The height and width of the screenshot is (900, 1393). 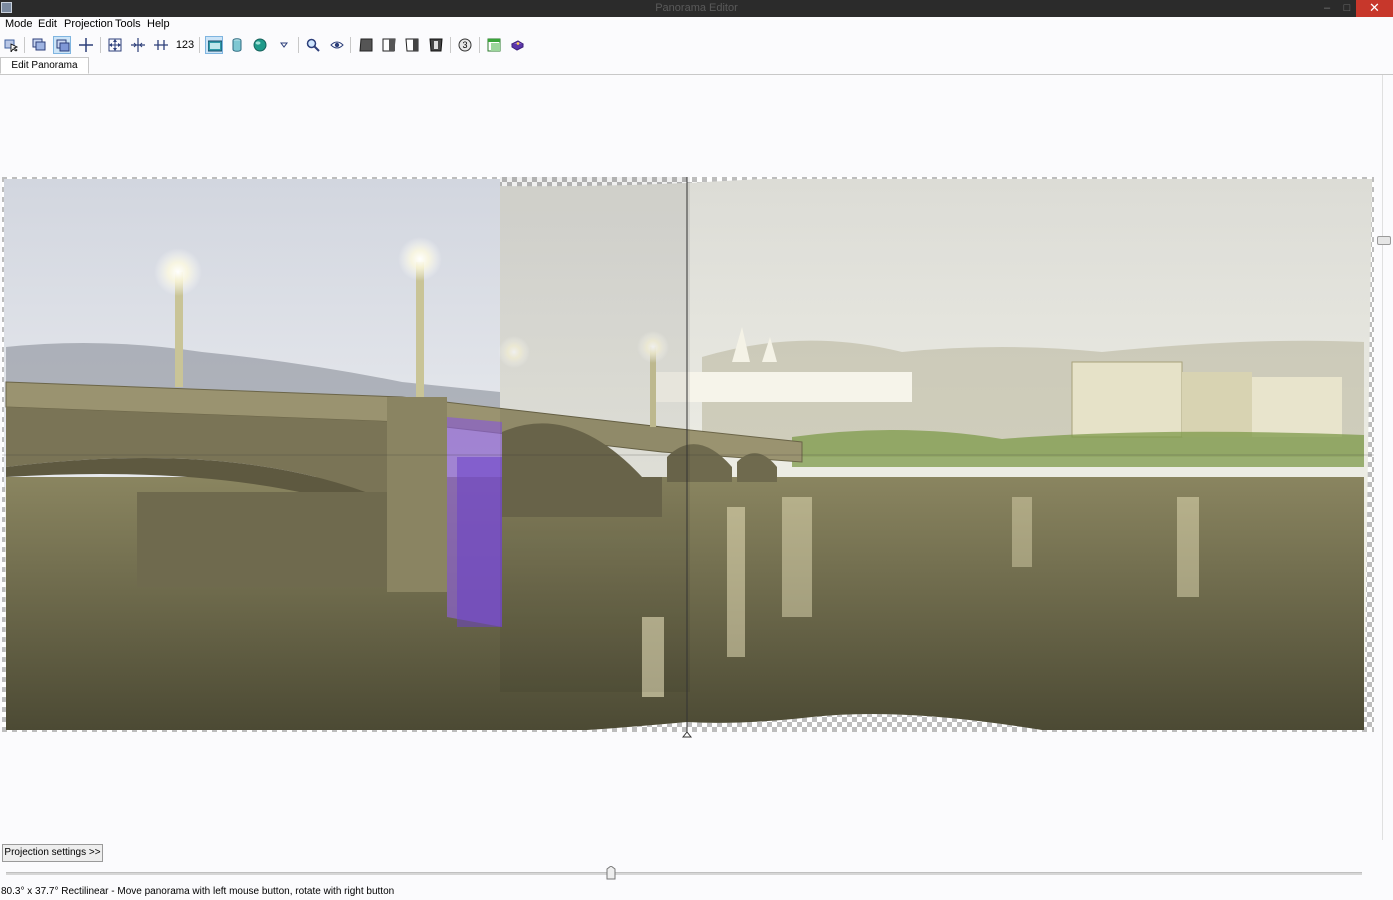 I want to click on blend-left-icon, so click(x=366, y=45).